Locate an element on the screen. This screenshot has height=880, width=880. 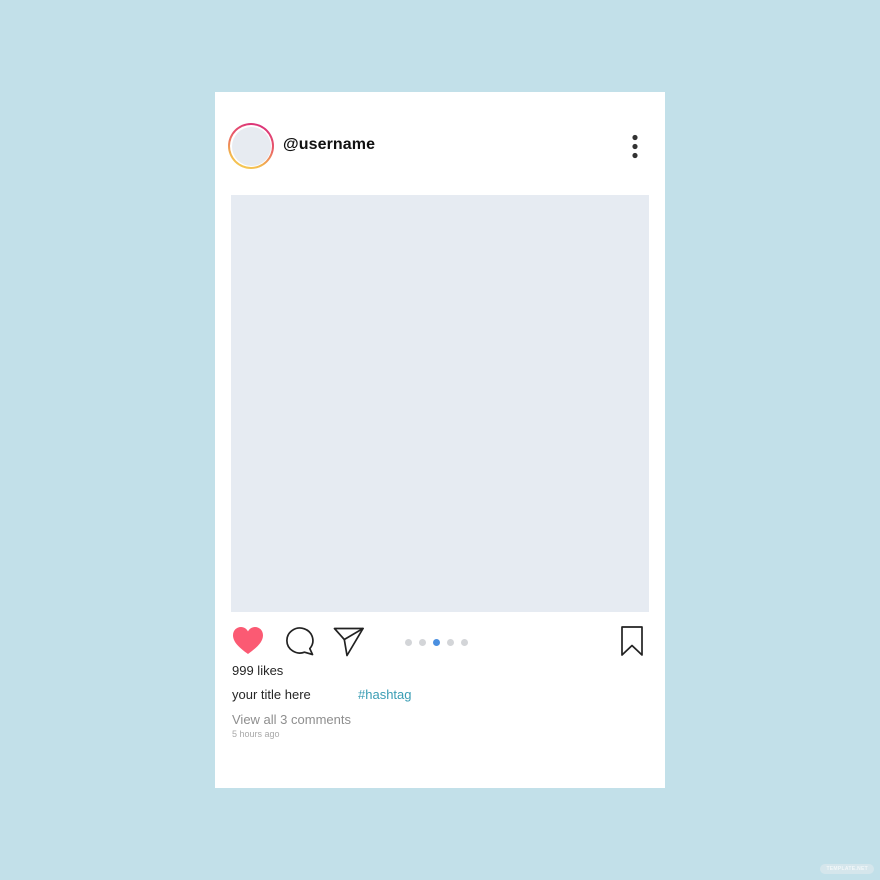
comment-button is located at coordinates (300, 641).